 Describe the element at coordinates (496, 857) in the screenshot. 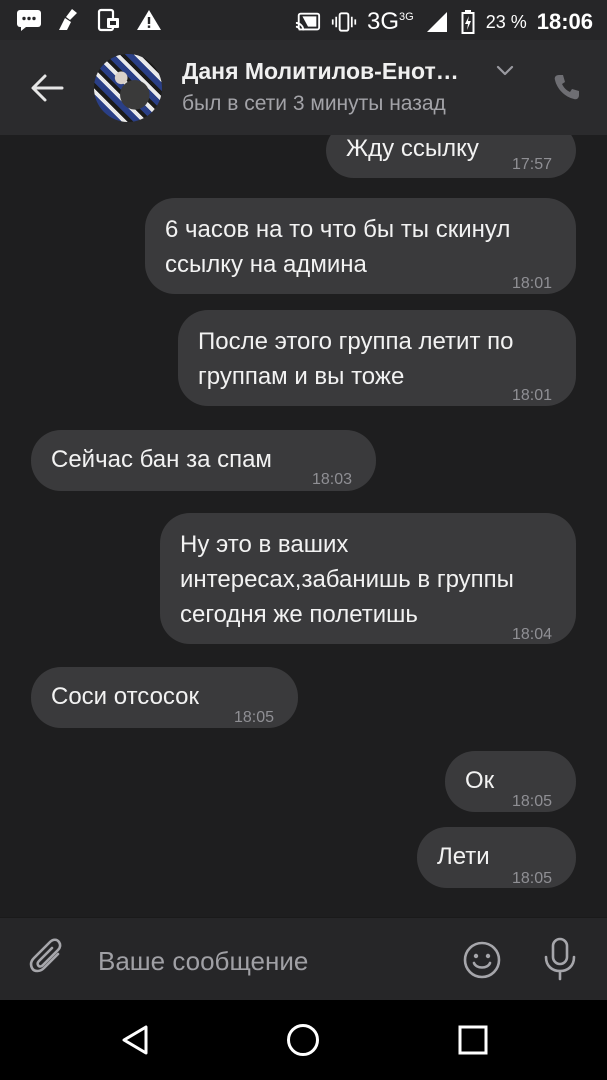

I see `message-bubble-out: Лети 18:05` at that location.